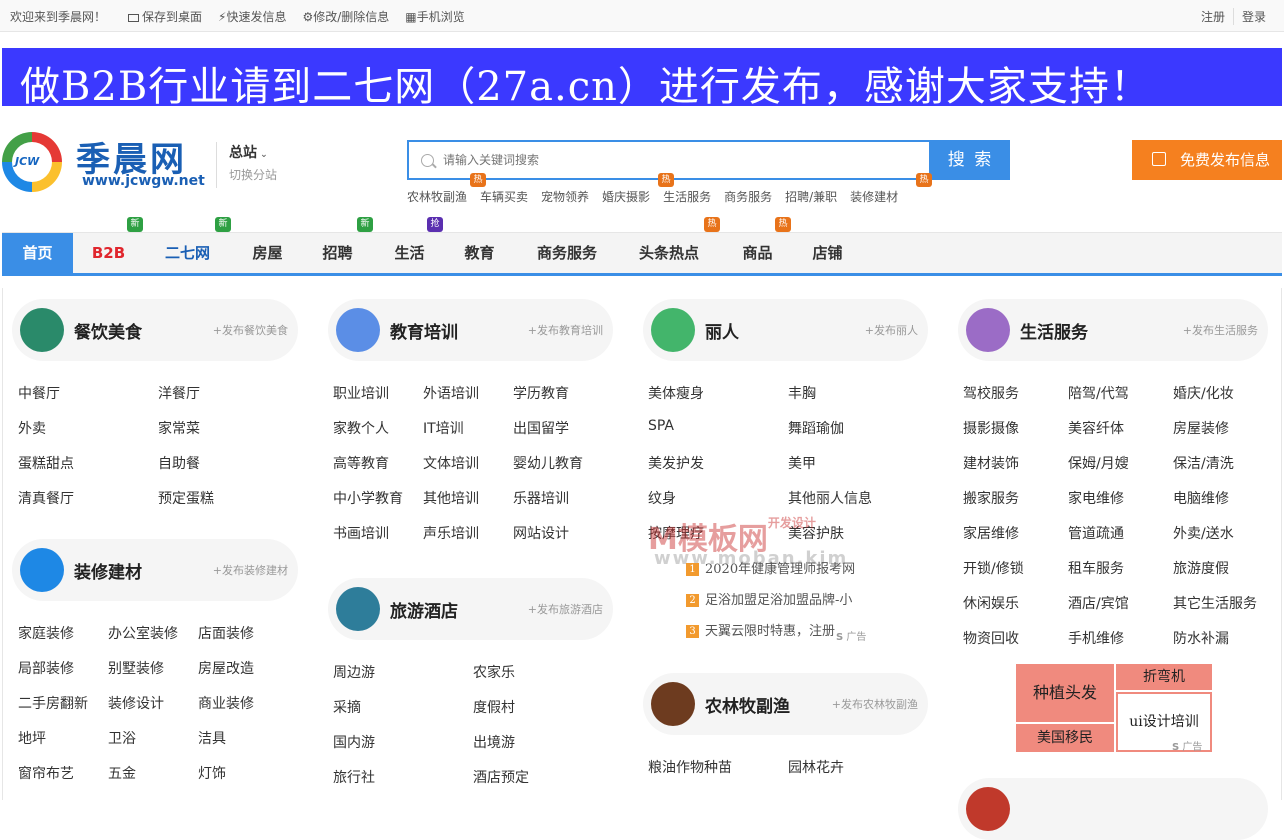 This screenshot has height=840, width=1284. I want to click on category-link: 酒店/宾馆, so click(1098, 603).